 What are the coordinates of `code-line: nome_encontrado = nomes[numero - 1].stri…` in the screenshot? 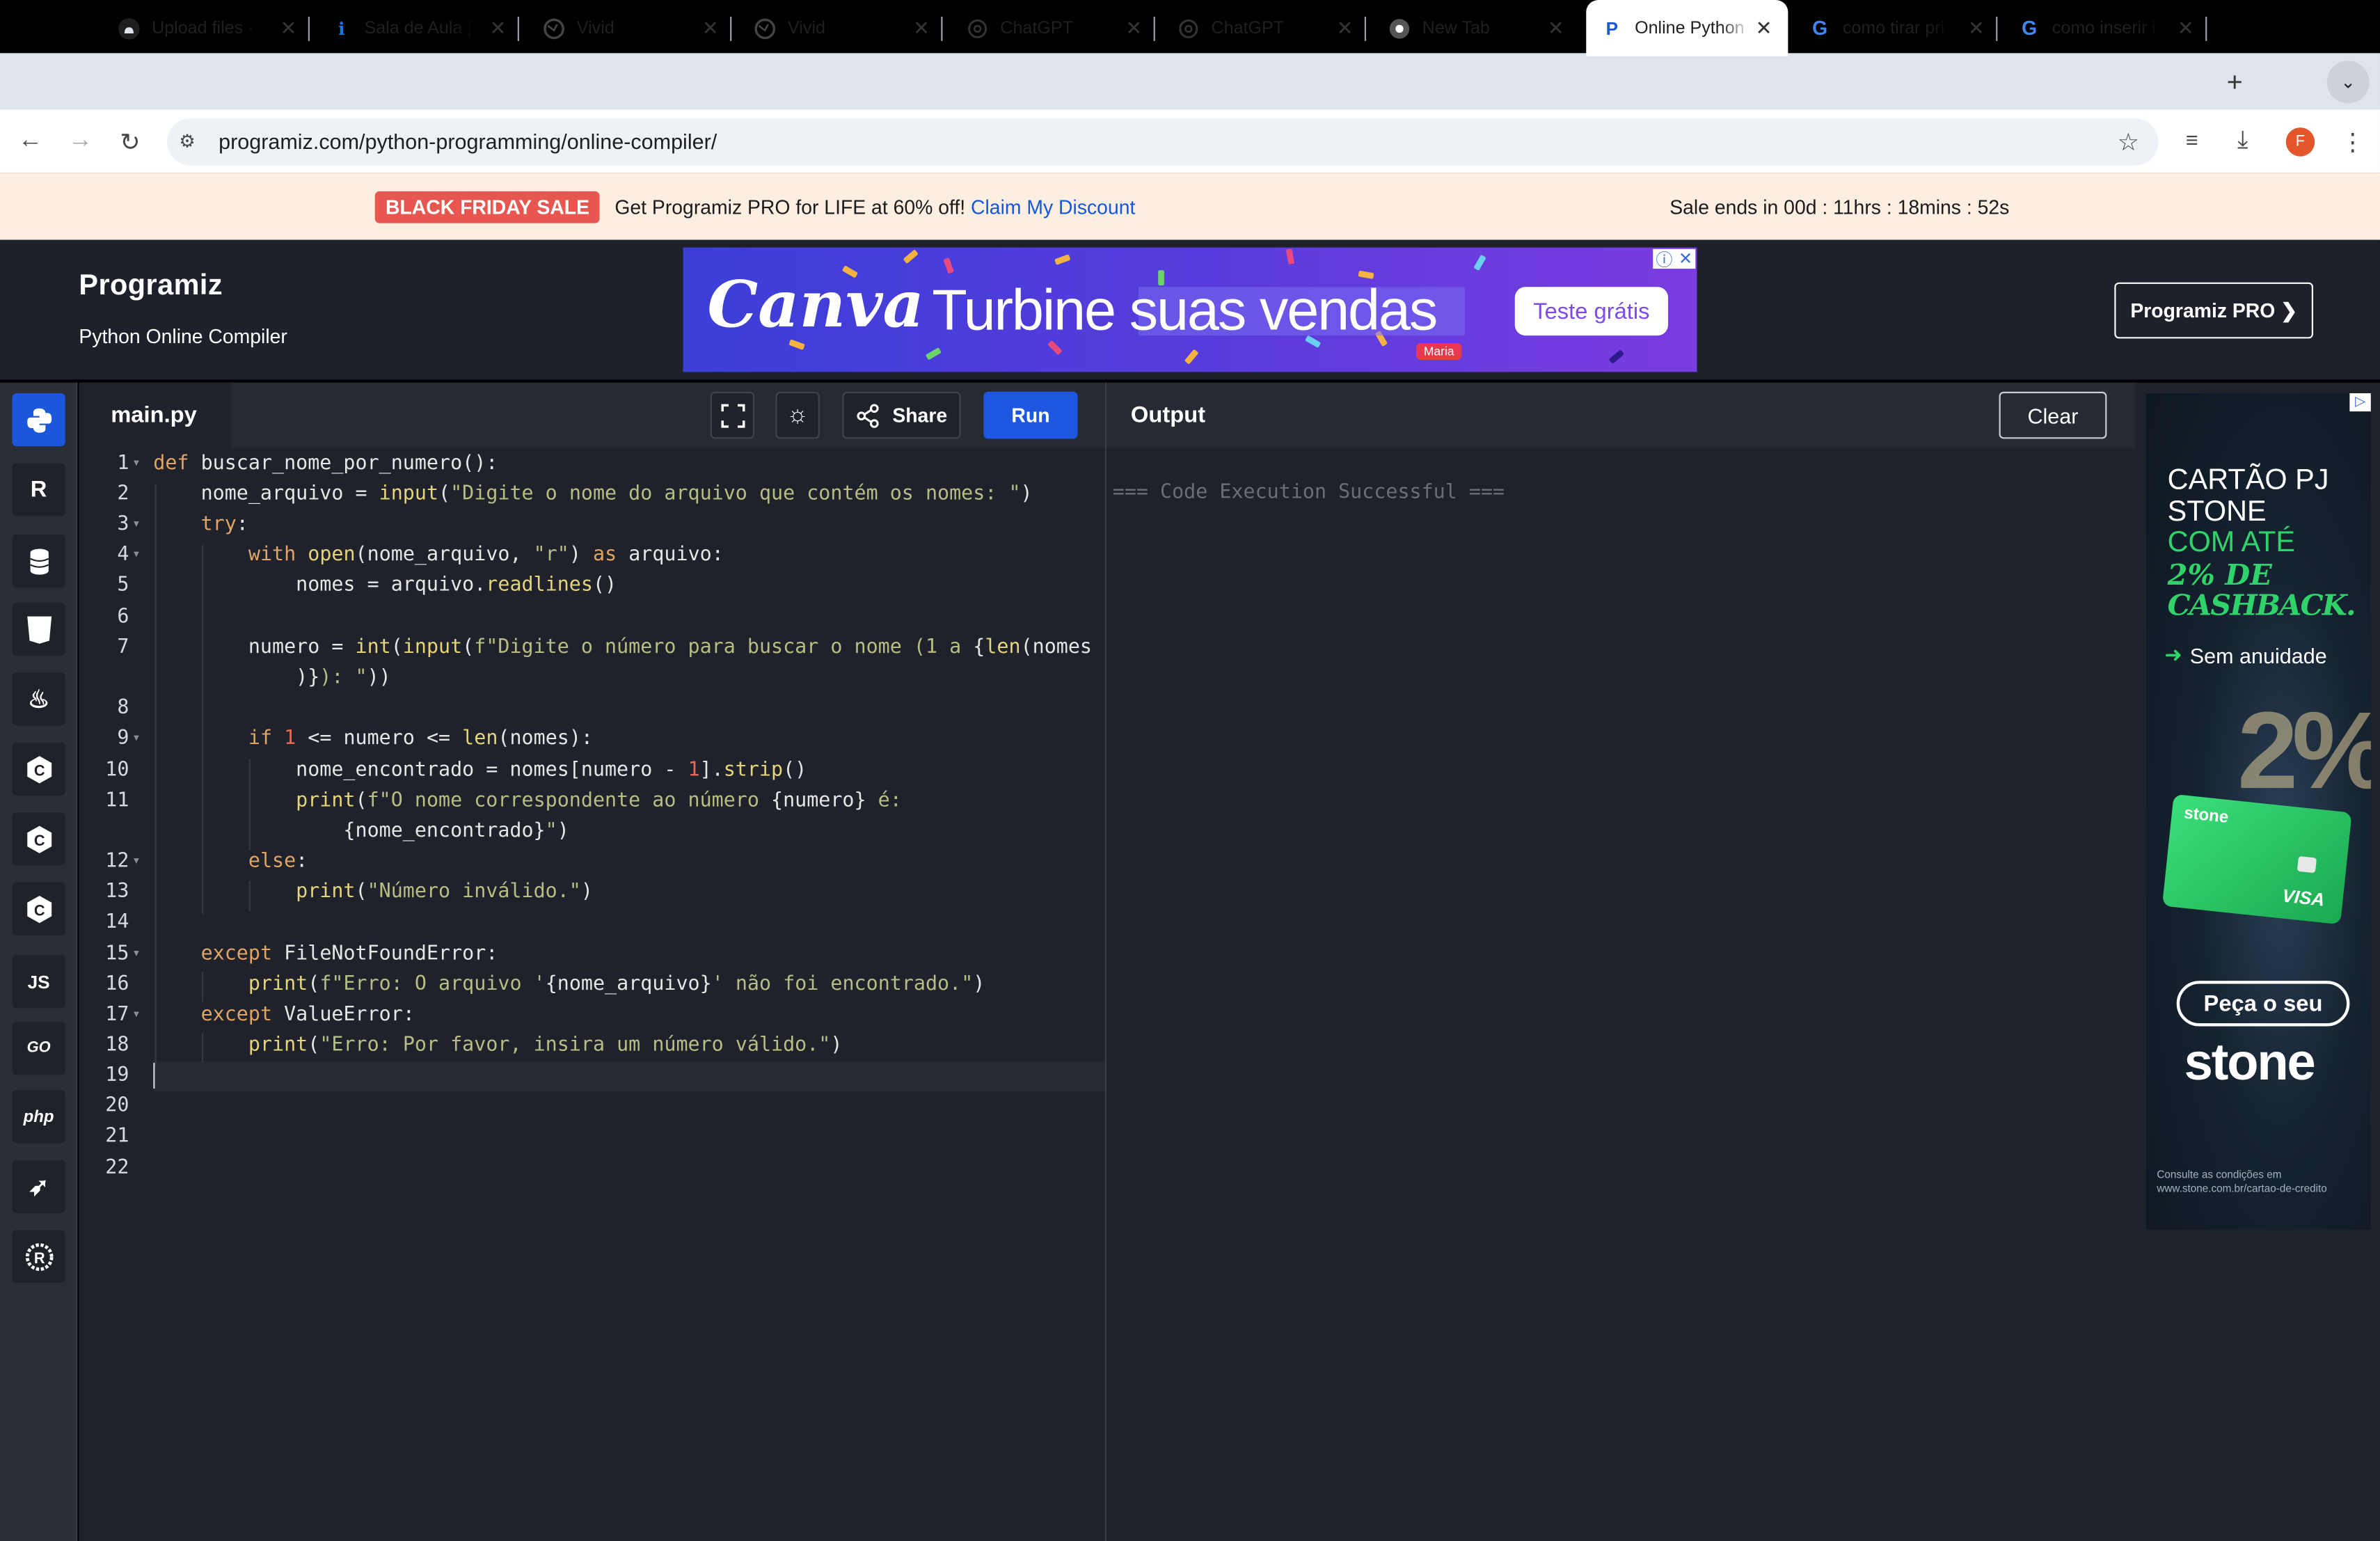 It's located at (480, 770).